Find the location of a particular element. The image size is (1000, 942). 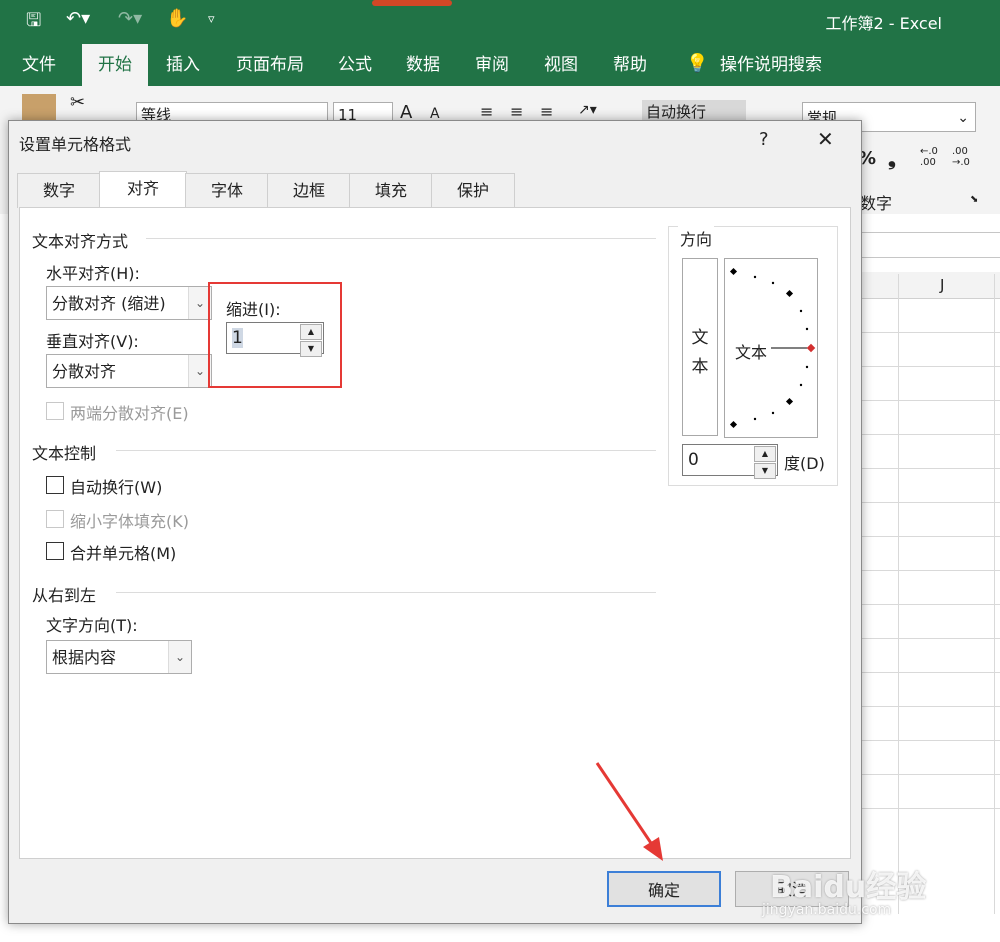

shrink-to-fit-checkbox is located at coordinates (55, 519).